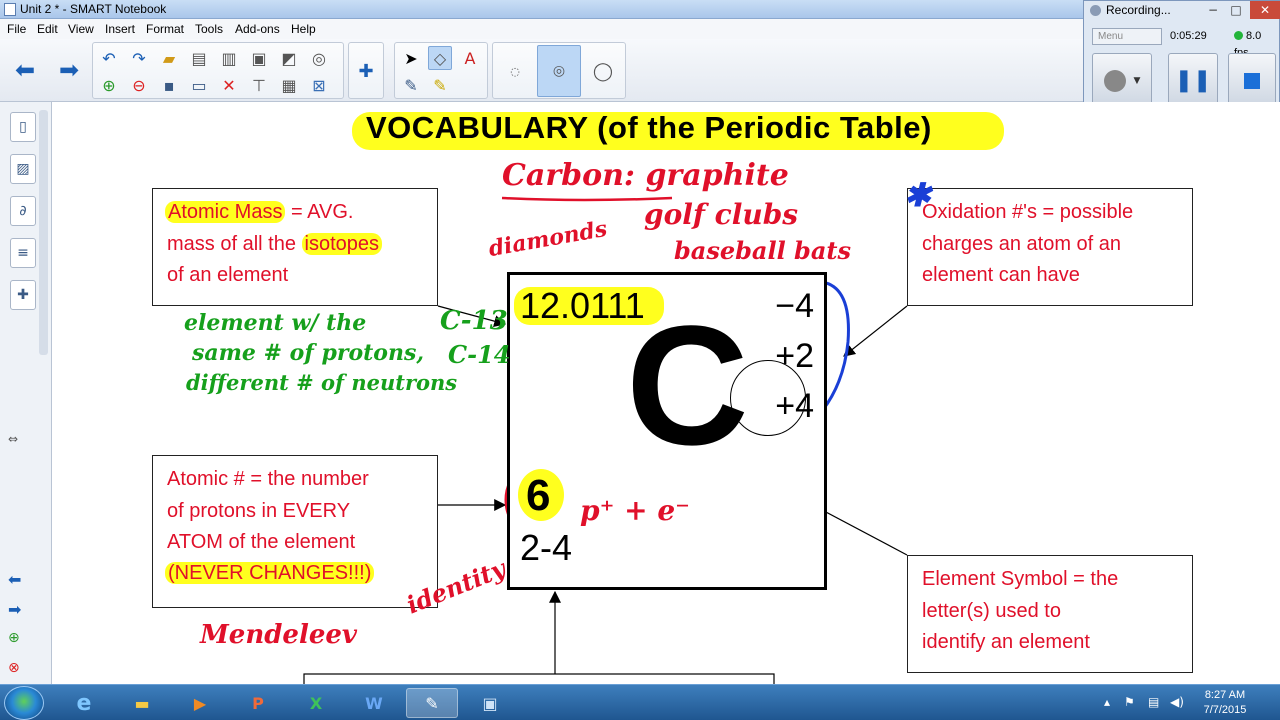 This screenshot has height=720, width=1280. What do you see at coordinates (109, 58) in the screenshot?
I see `undo-icon: ↶` at bounding box center [109, 58].